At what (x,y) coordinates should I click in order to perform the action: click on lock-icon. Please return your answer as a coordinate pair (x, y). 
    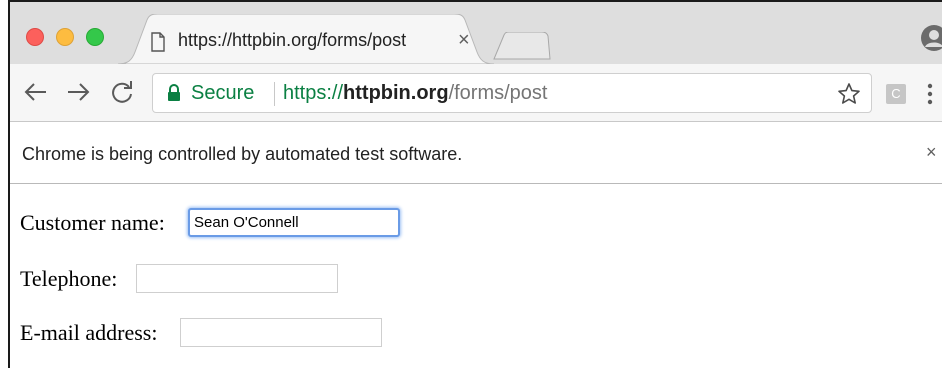
    Looking at the image, I should click on (174, 93).